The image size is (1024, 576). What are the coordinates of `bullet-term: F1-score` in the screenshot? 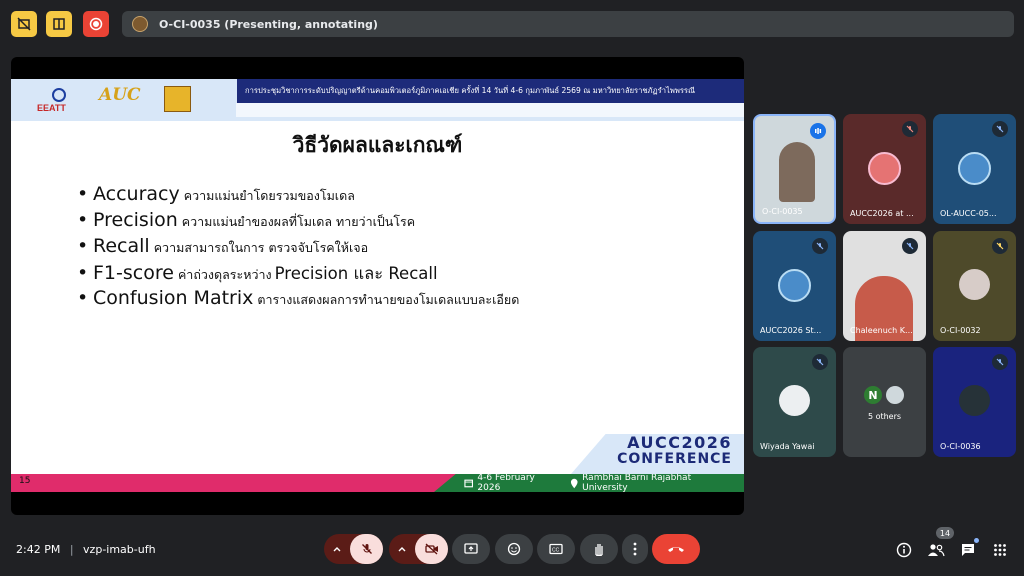 It's located at (133, 273).